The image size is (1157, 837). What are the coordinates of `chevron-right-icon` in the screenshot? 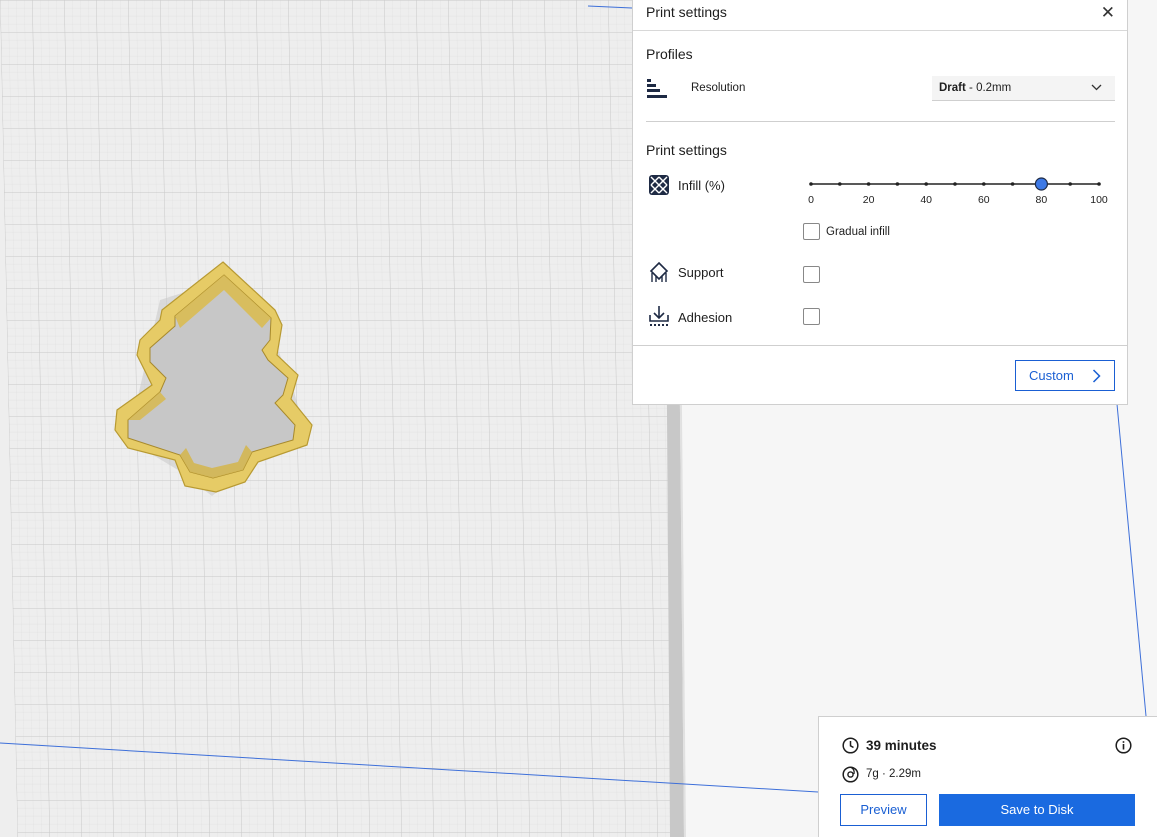 It's located at (1096, 376).